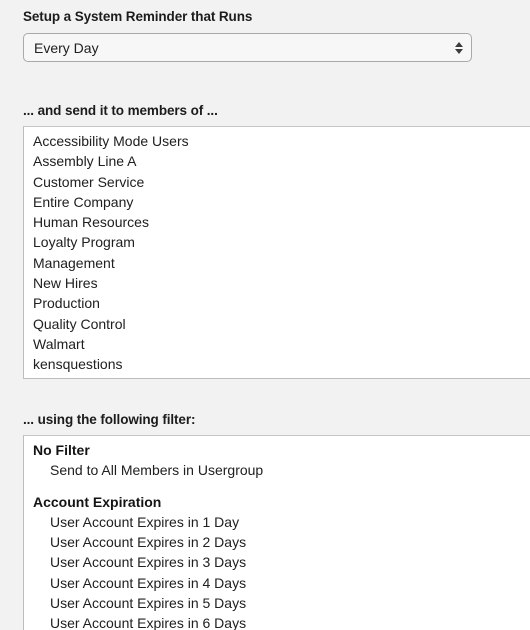  I want to click on usergroup-option: kensquestions, so click(277, 364).